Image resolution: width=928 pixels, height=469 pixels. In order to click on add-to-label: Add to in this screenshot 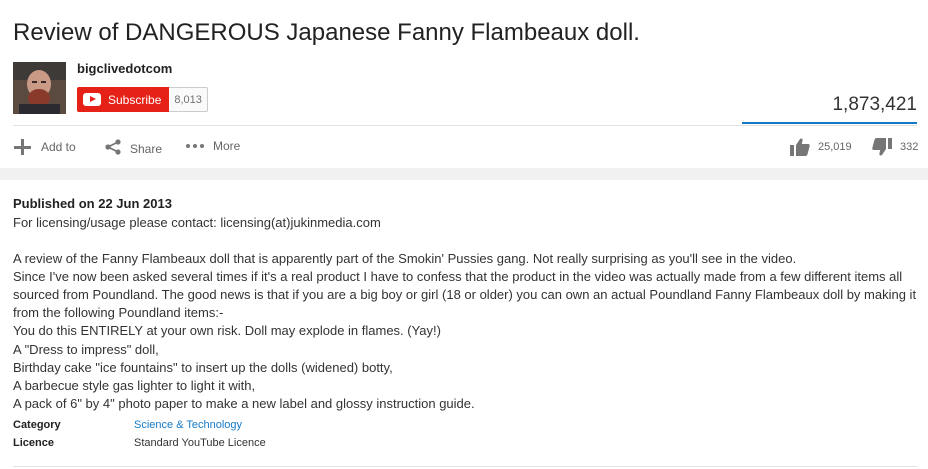, I will do `click(58, 147)`.